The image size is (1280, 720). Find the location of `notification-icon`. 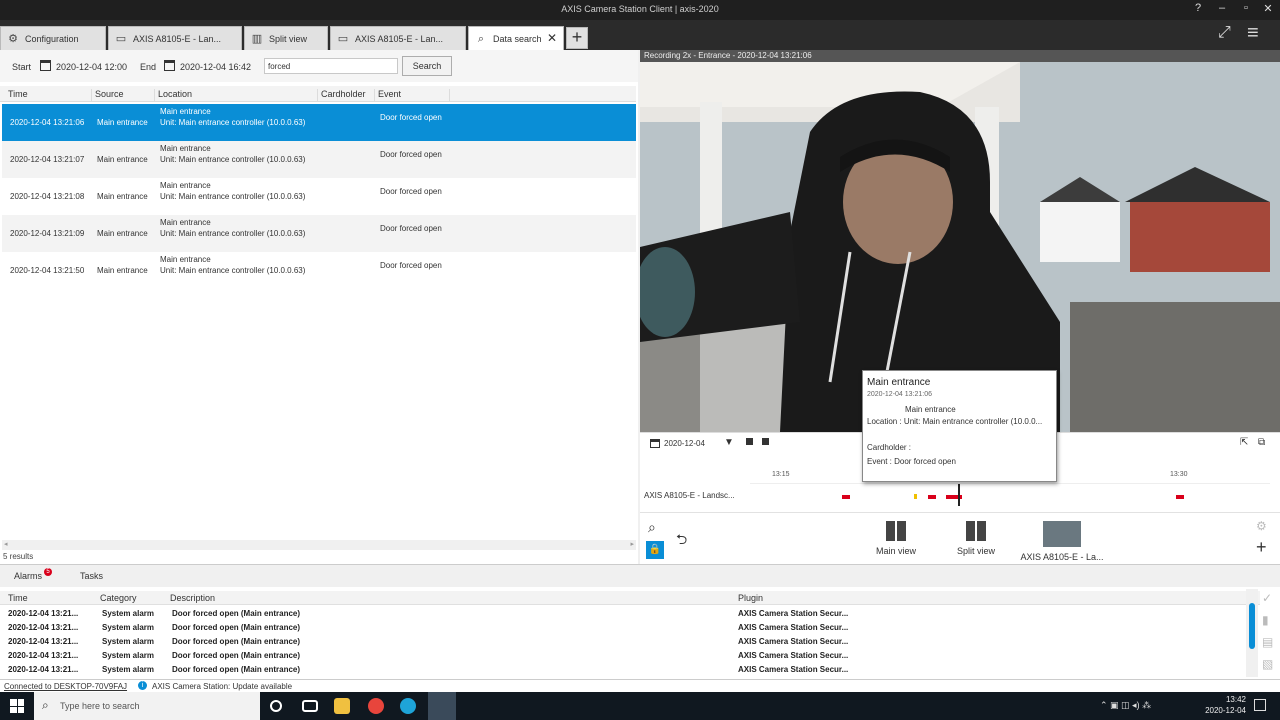

notification-icon is located at coordinates (1260, 705).